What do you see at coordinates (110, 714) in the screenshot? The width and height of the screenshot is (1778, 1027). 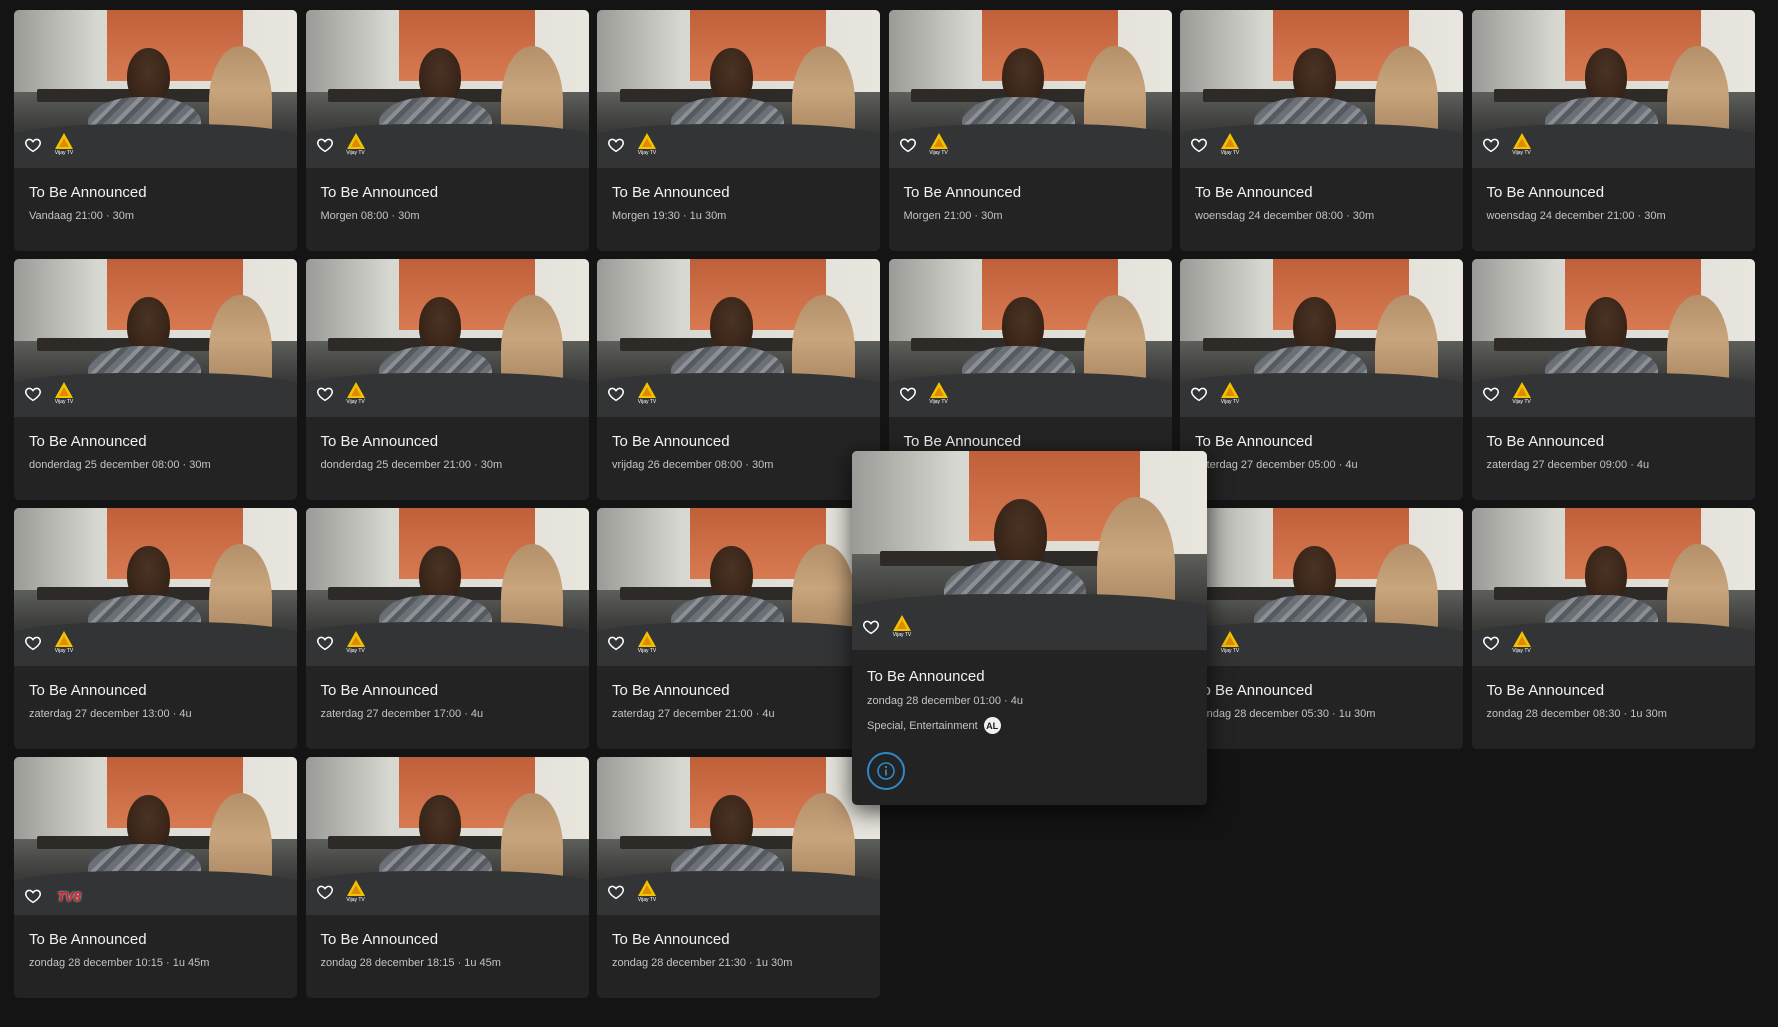 I see `program-schedule: zaterdag 27 december 13:00 · 4u` at bounding box center [110, 714].